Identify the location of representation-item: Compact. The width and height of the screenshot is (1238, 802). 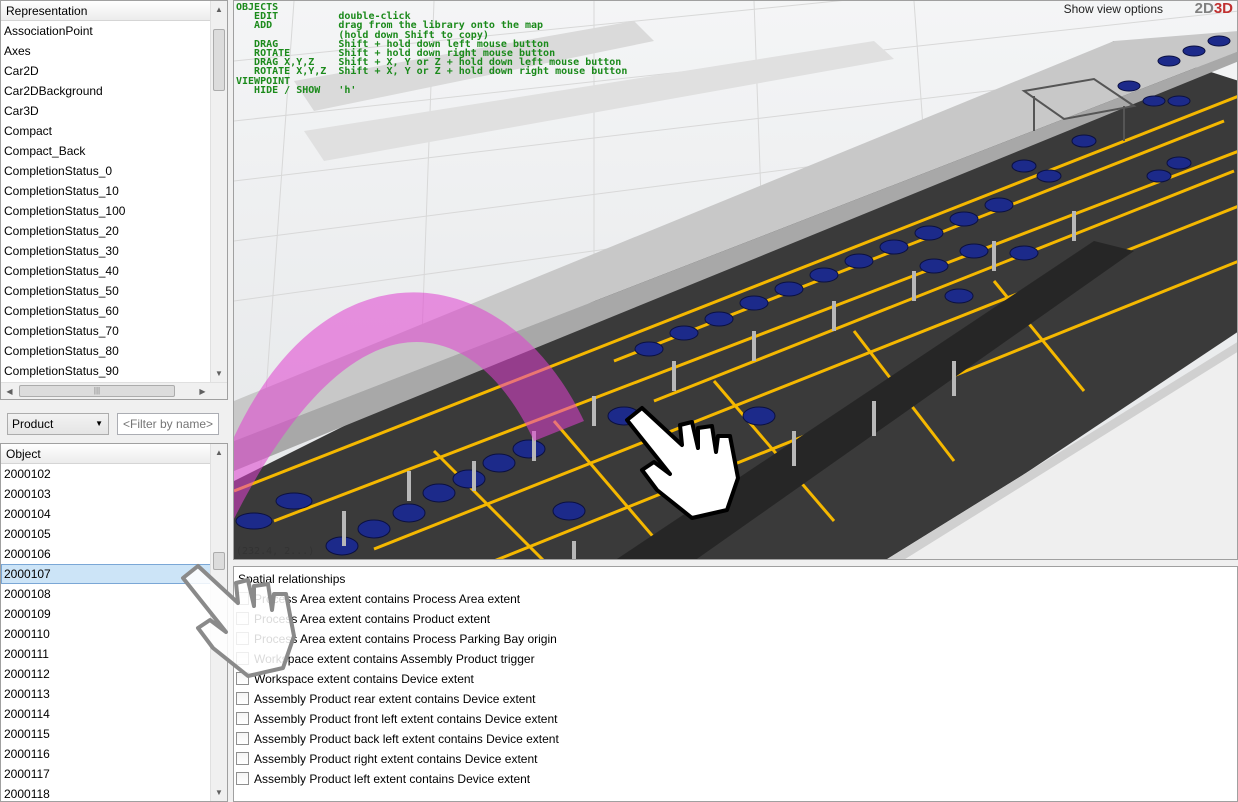
(114, 131).